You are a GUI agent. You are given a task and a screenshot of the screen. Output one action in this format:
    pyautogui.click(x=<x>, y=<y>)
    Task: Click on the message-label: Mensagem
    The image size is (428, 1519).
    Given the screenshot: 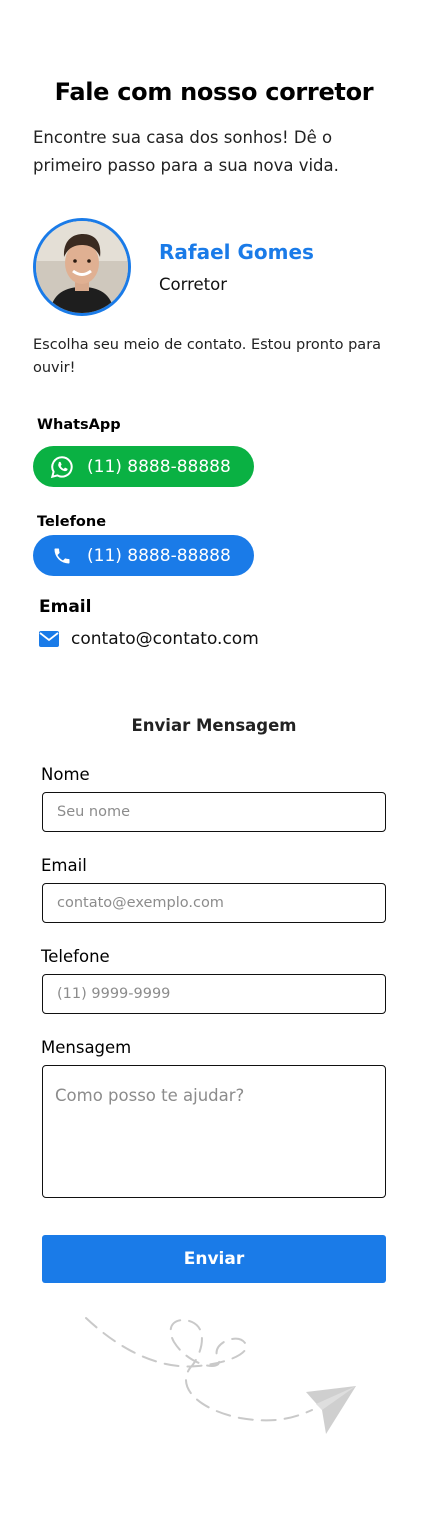 What is the action you would take?
    pyautogui.click(x=86, y=1047)
    